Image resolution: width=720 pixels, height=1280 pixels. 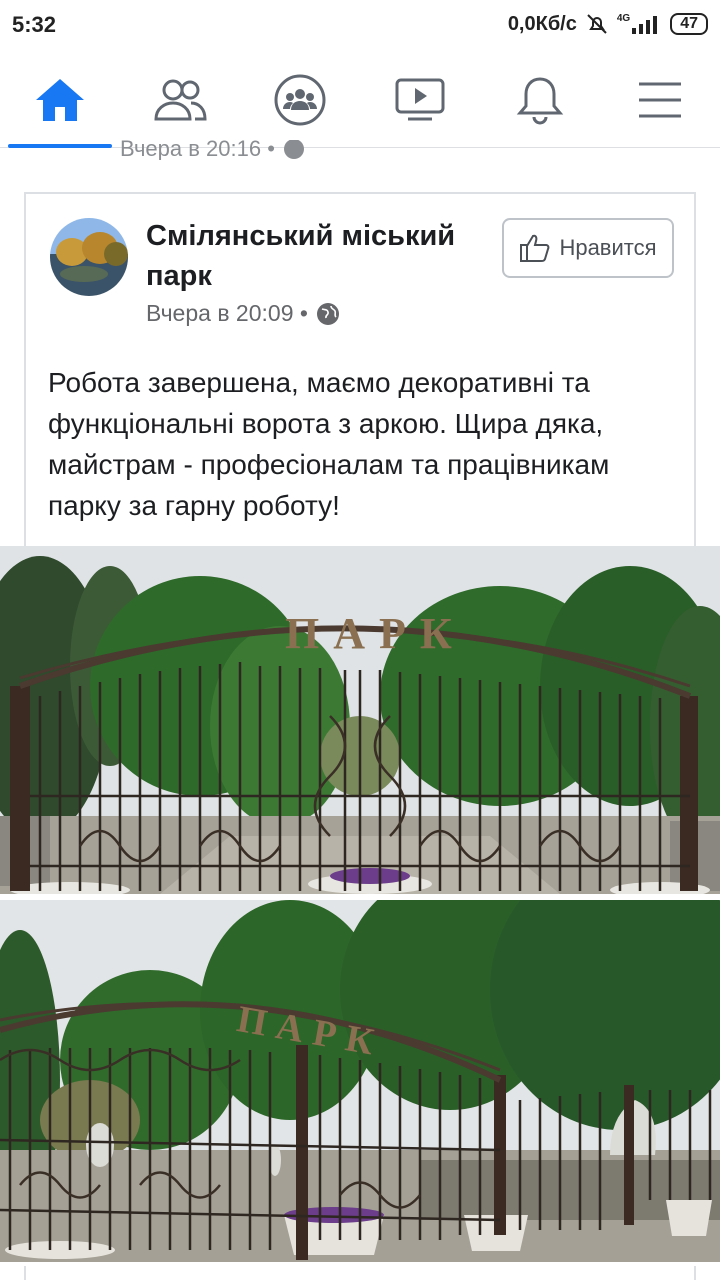 I want to click on watch-icon, so click(x=420, y=99).